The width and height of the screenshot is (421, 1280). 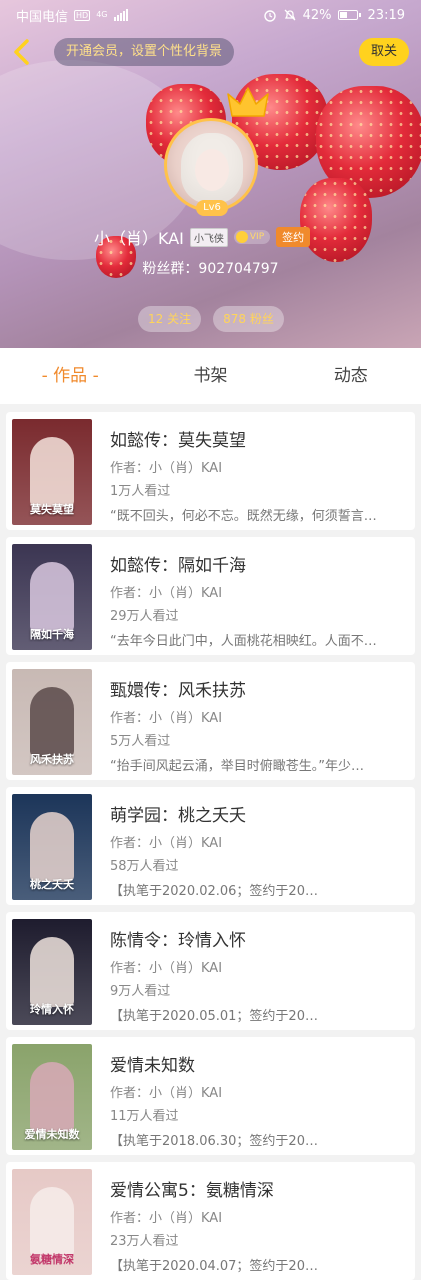 What do you see at coordinates (178, 566) in the screenshot?
I see `book-title: 如懿传：隔如千海` at bounding box center [178, 566].